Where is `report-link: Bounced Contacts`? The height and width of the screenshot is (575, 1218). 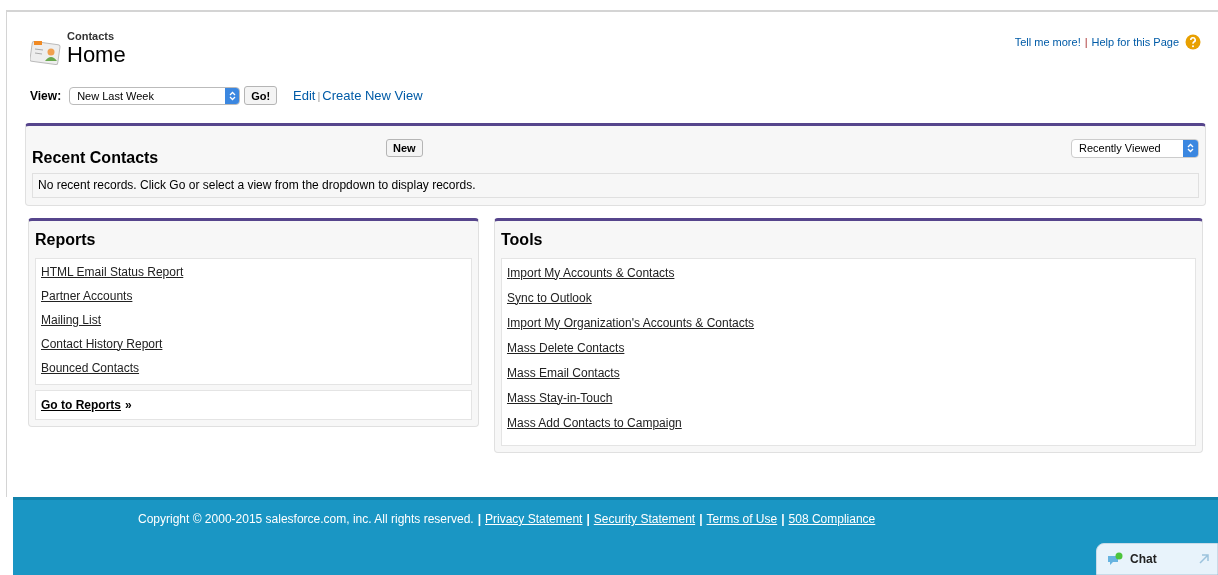
report-link: Bounced Contacts is located at coordinates (90, 368).